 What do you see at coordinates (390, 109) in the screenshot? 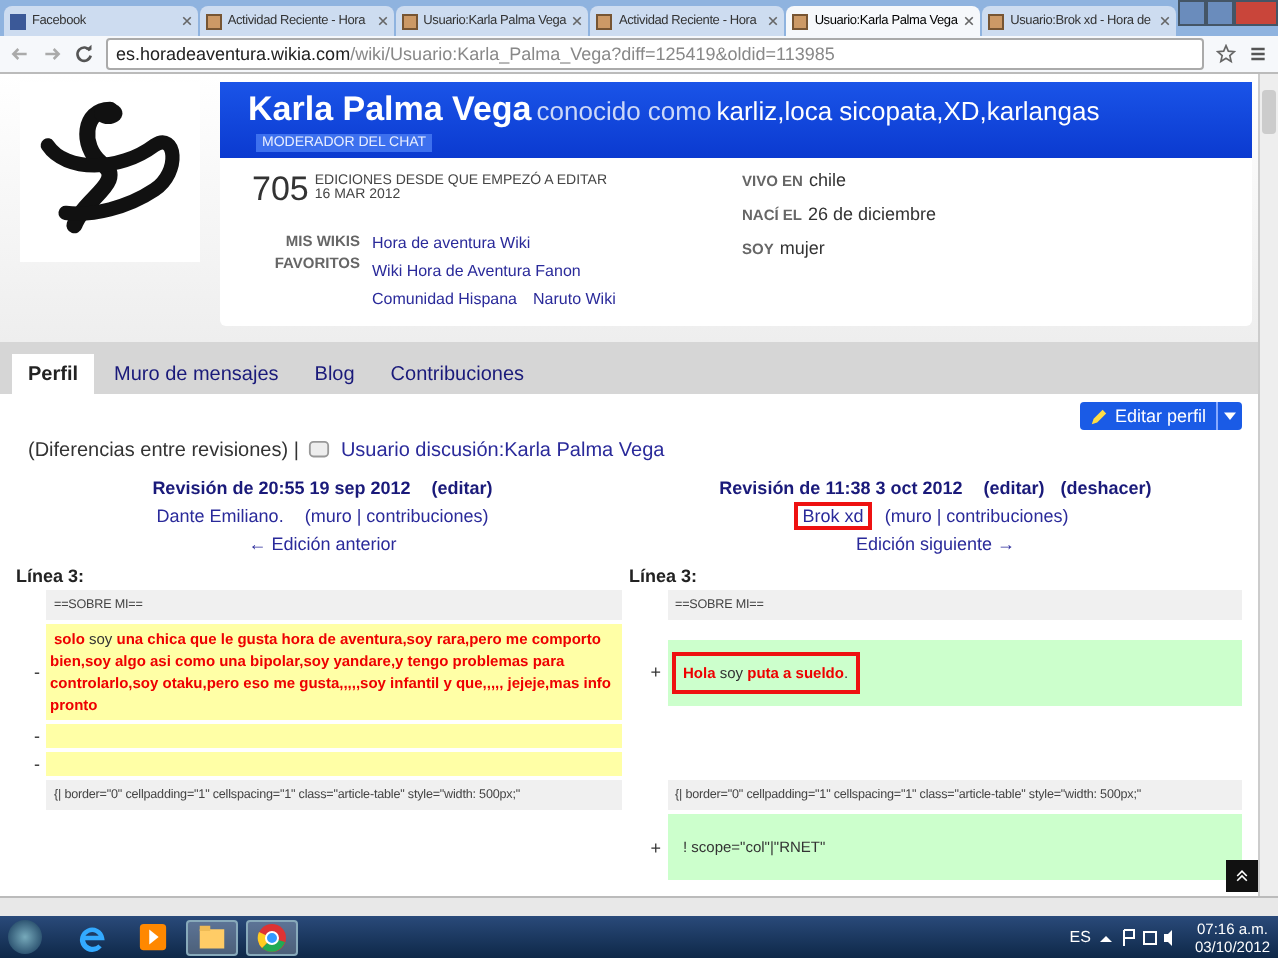
I see `user-name: Karla Palma Vega` at bounding box center [390, 109].